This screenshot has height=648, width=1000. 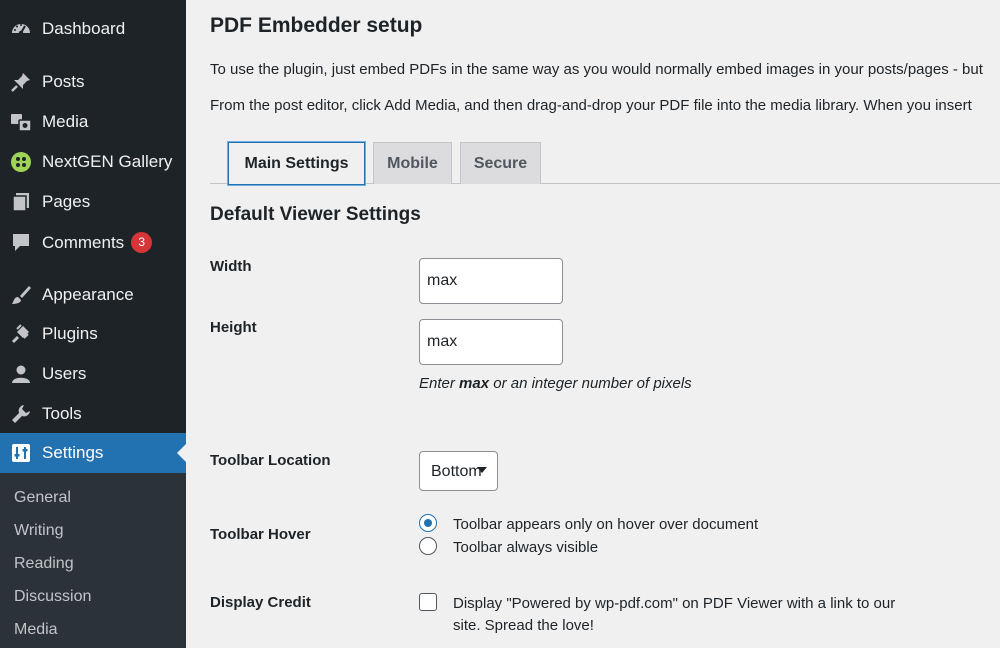 What do you see at coordinates (260, 534) in the screenshot?
I see `toolbar-hover-label: Toolbar Hover` at bounding box center [260, 534].